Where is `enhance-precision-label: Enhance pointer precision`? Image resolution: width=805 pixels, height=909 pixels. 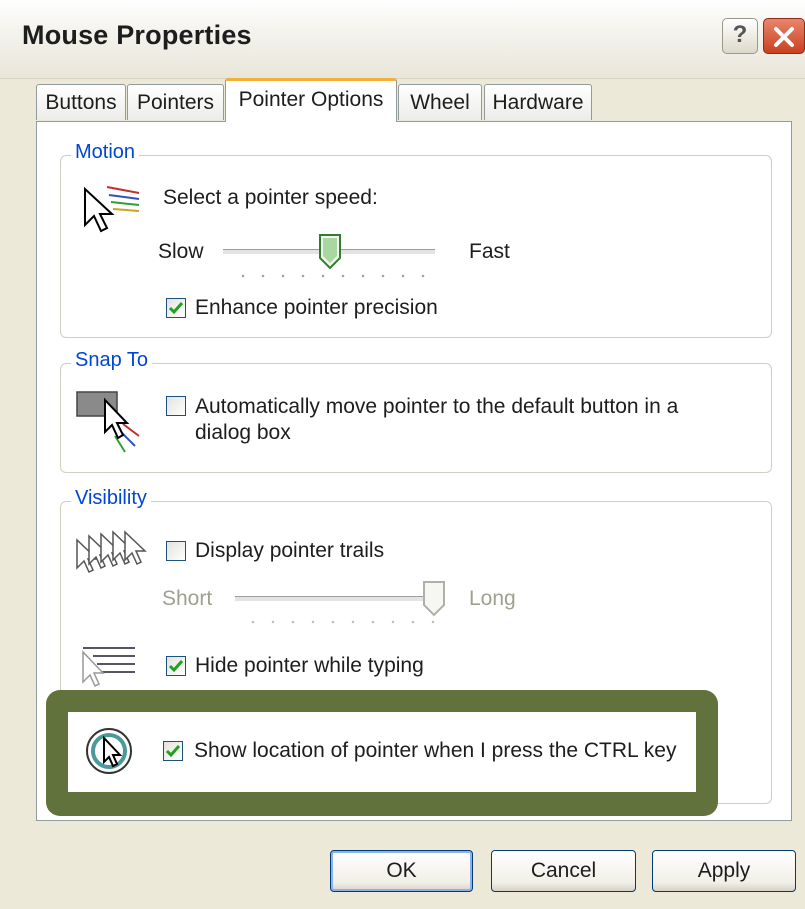 enhance-precision-label: Enhance pointer precision is located at coordinates (316, 307).